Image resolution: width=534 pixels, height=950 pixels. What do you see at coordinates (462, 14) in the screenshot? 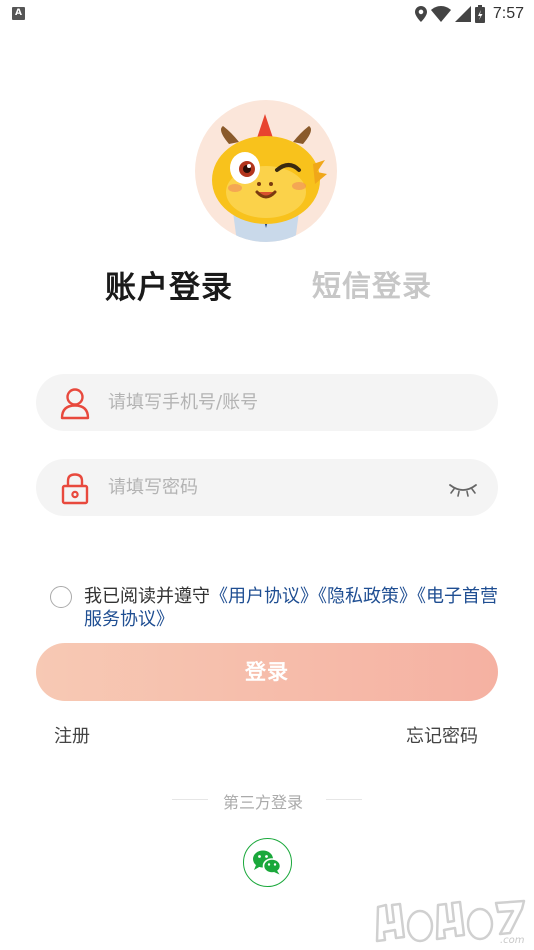
I see `signal-icon` at bounding box center [462, 14].